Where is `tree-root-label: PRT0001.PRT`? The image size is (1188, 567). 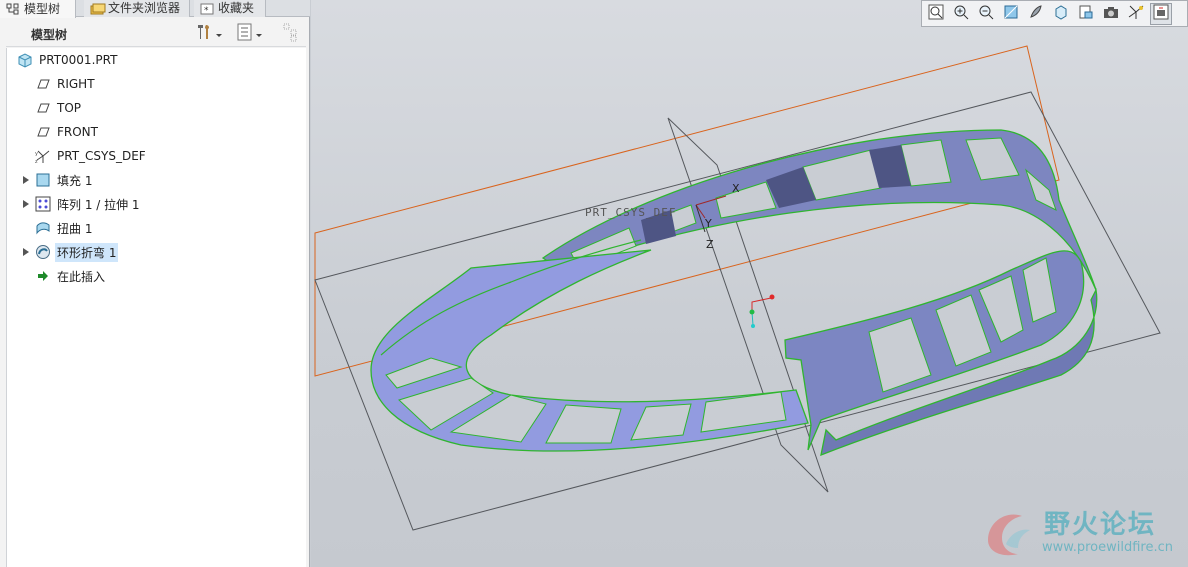 tree-root-label: PRT0001.PRT is located at coordinates (78, 60).